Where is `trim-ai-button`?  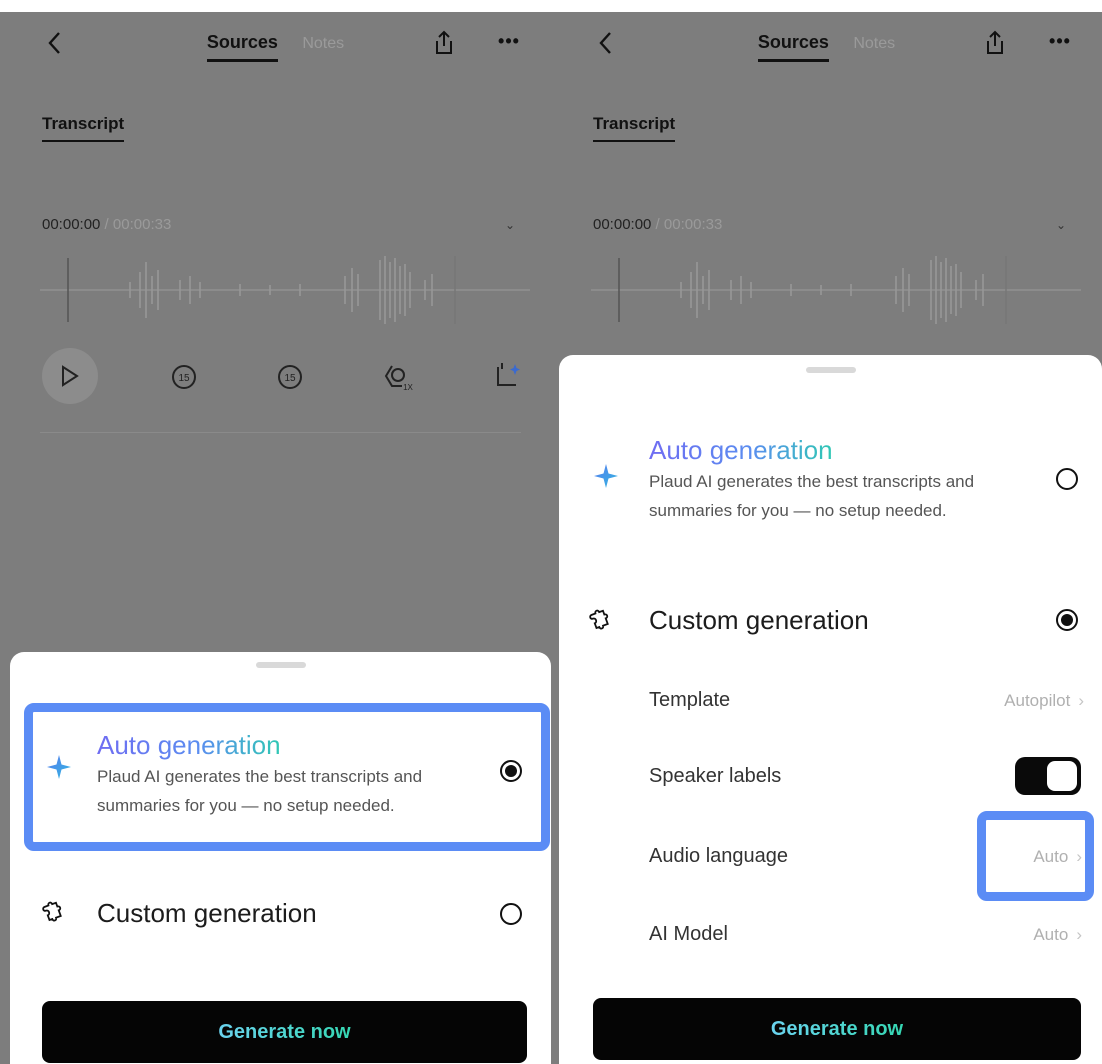 trim-ai-button is located at coordinates (508, 376).